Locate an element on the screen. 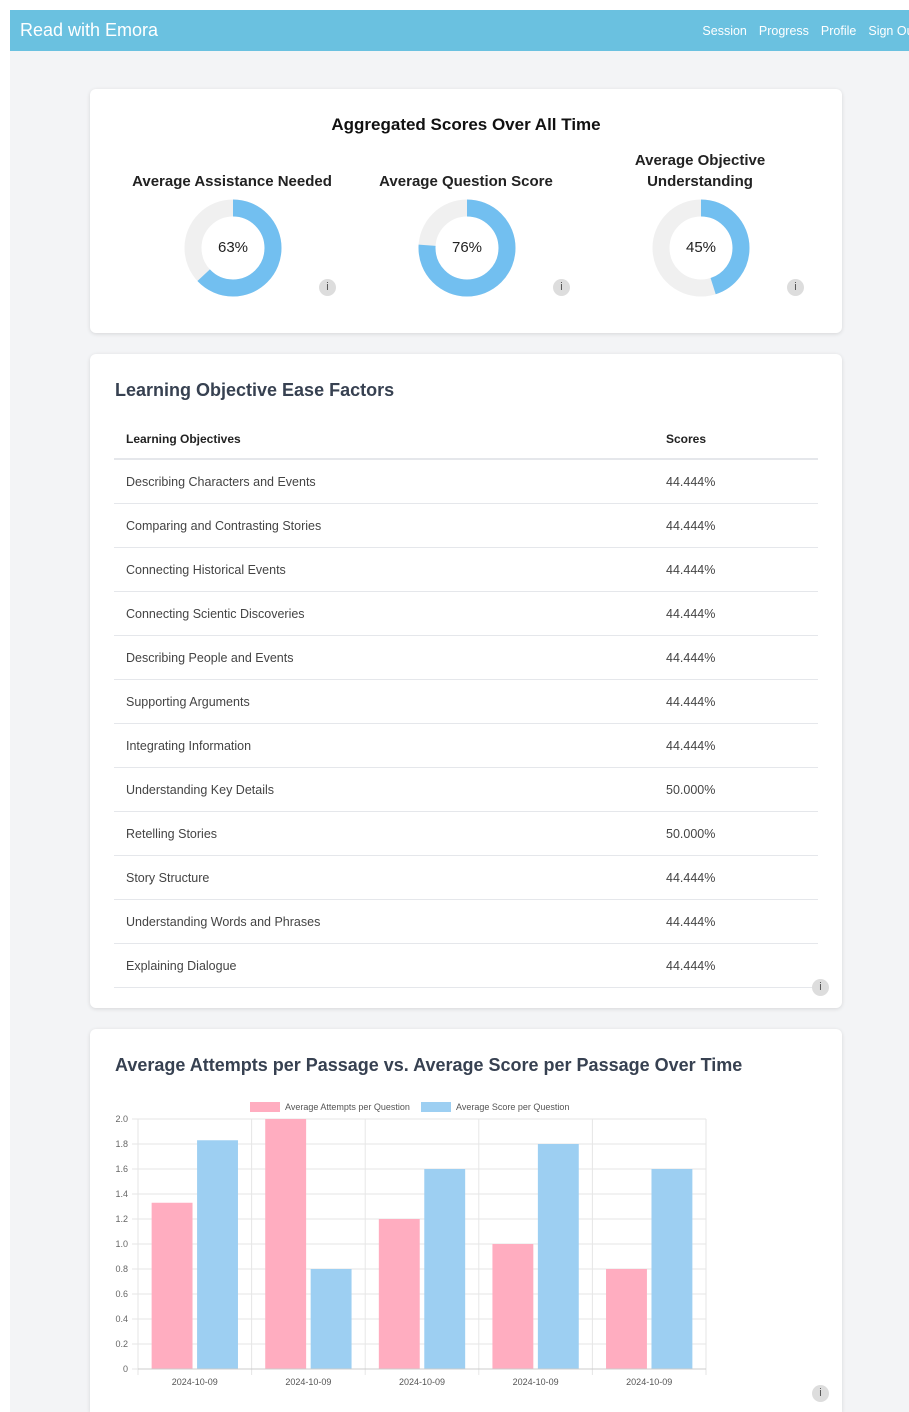  table-row: Understanding Key Details 50.000% is located at coordinates (466, 789).